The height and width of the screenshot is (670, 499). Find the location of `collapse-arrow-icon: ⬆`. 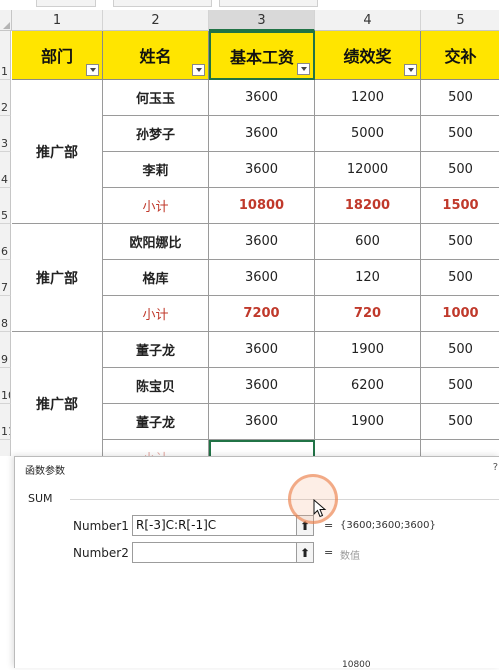

collapse-arrow-icon: ⬆ is located at coordinates (305, 552).